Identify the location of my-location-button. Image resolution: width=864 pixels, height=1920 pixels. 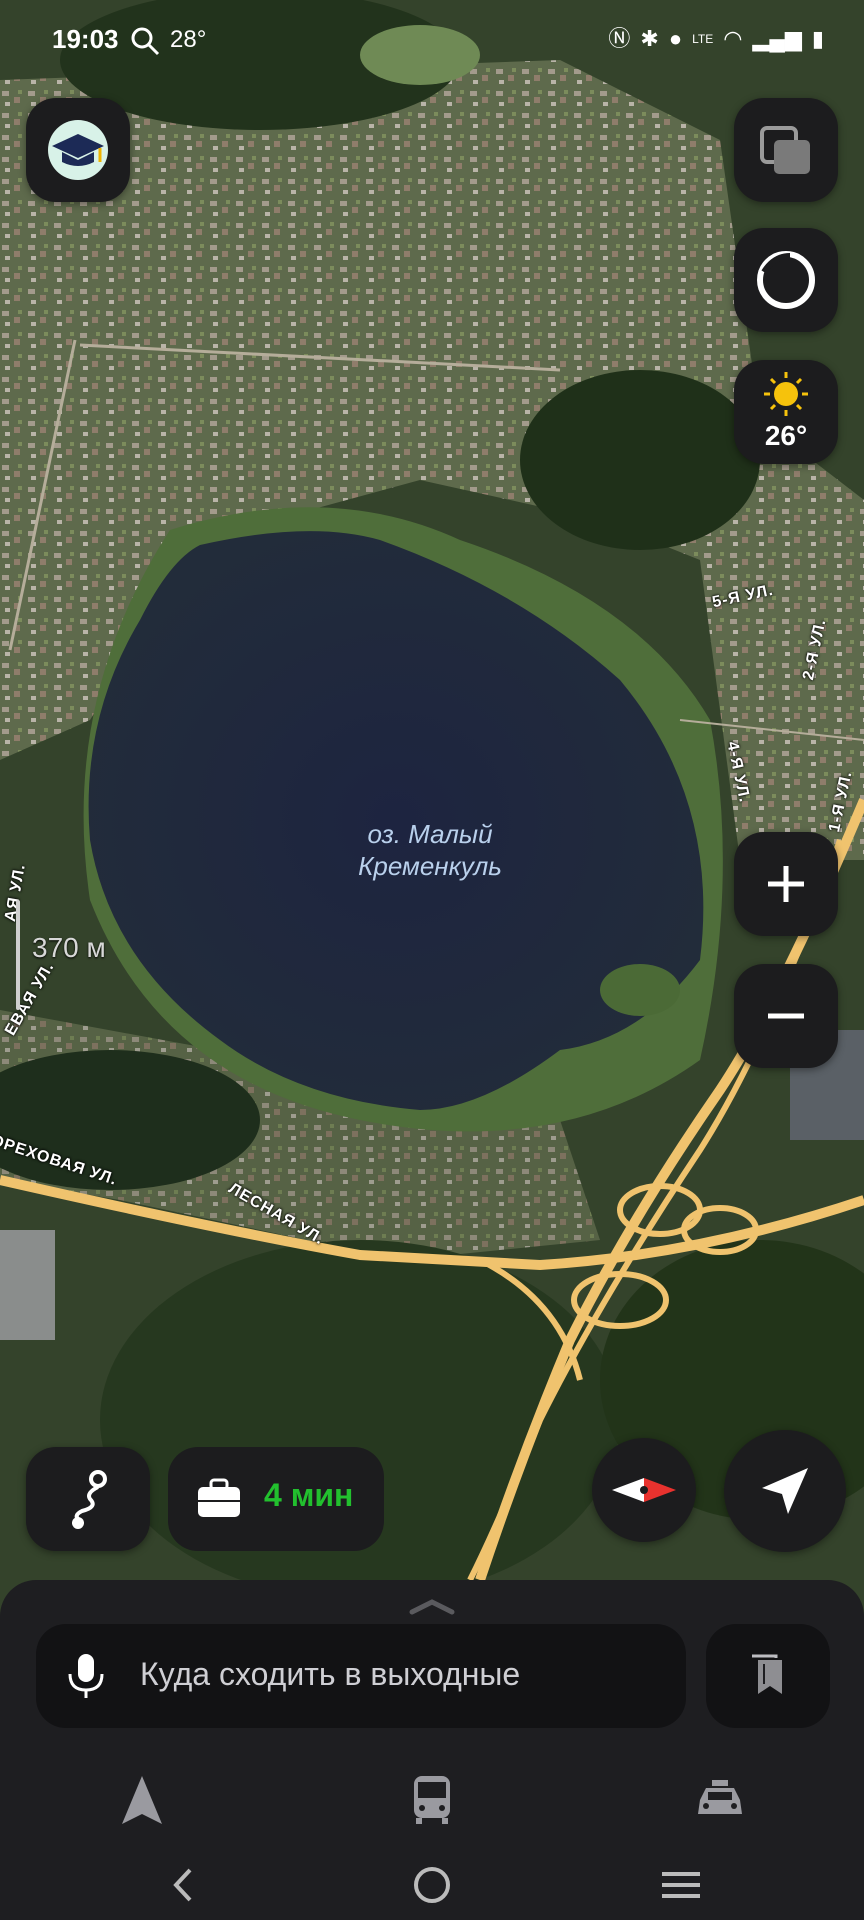
(785, 1491).